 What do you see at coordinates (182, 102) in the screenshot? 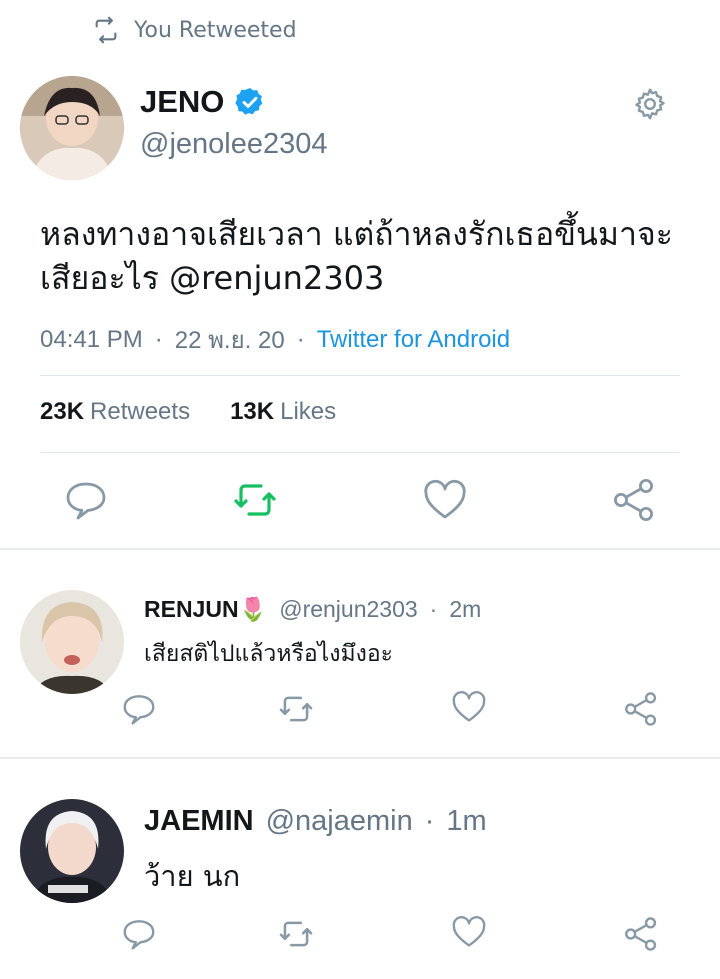
I see `author-name: JENO` at bounding box center [182, 102].